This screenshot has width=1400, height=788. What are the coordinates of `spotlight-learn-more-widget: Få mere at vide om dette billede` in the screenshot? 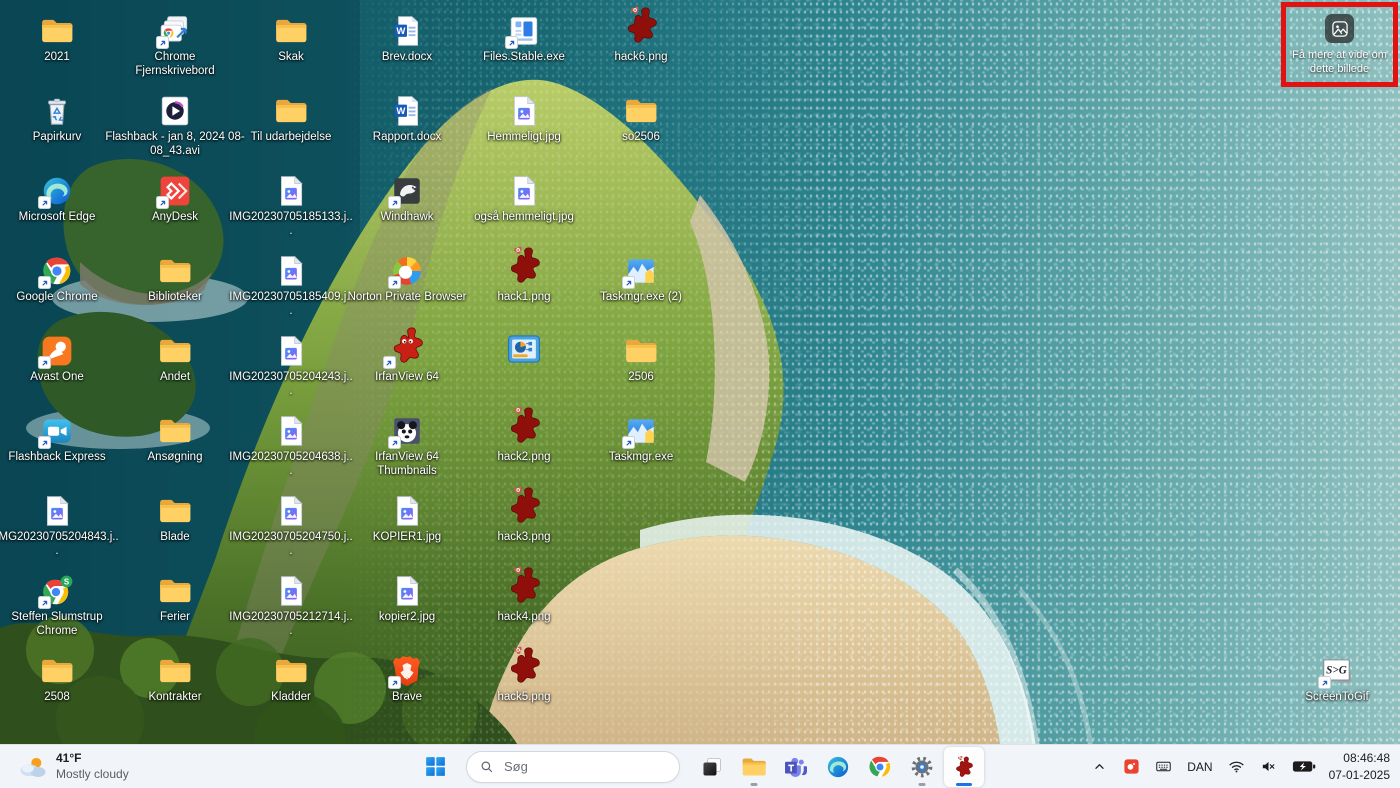 It's located at (1339, 44).